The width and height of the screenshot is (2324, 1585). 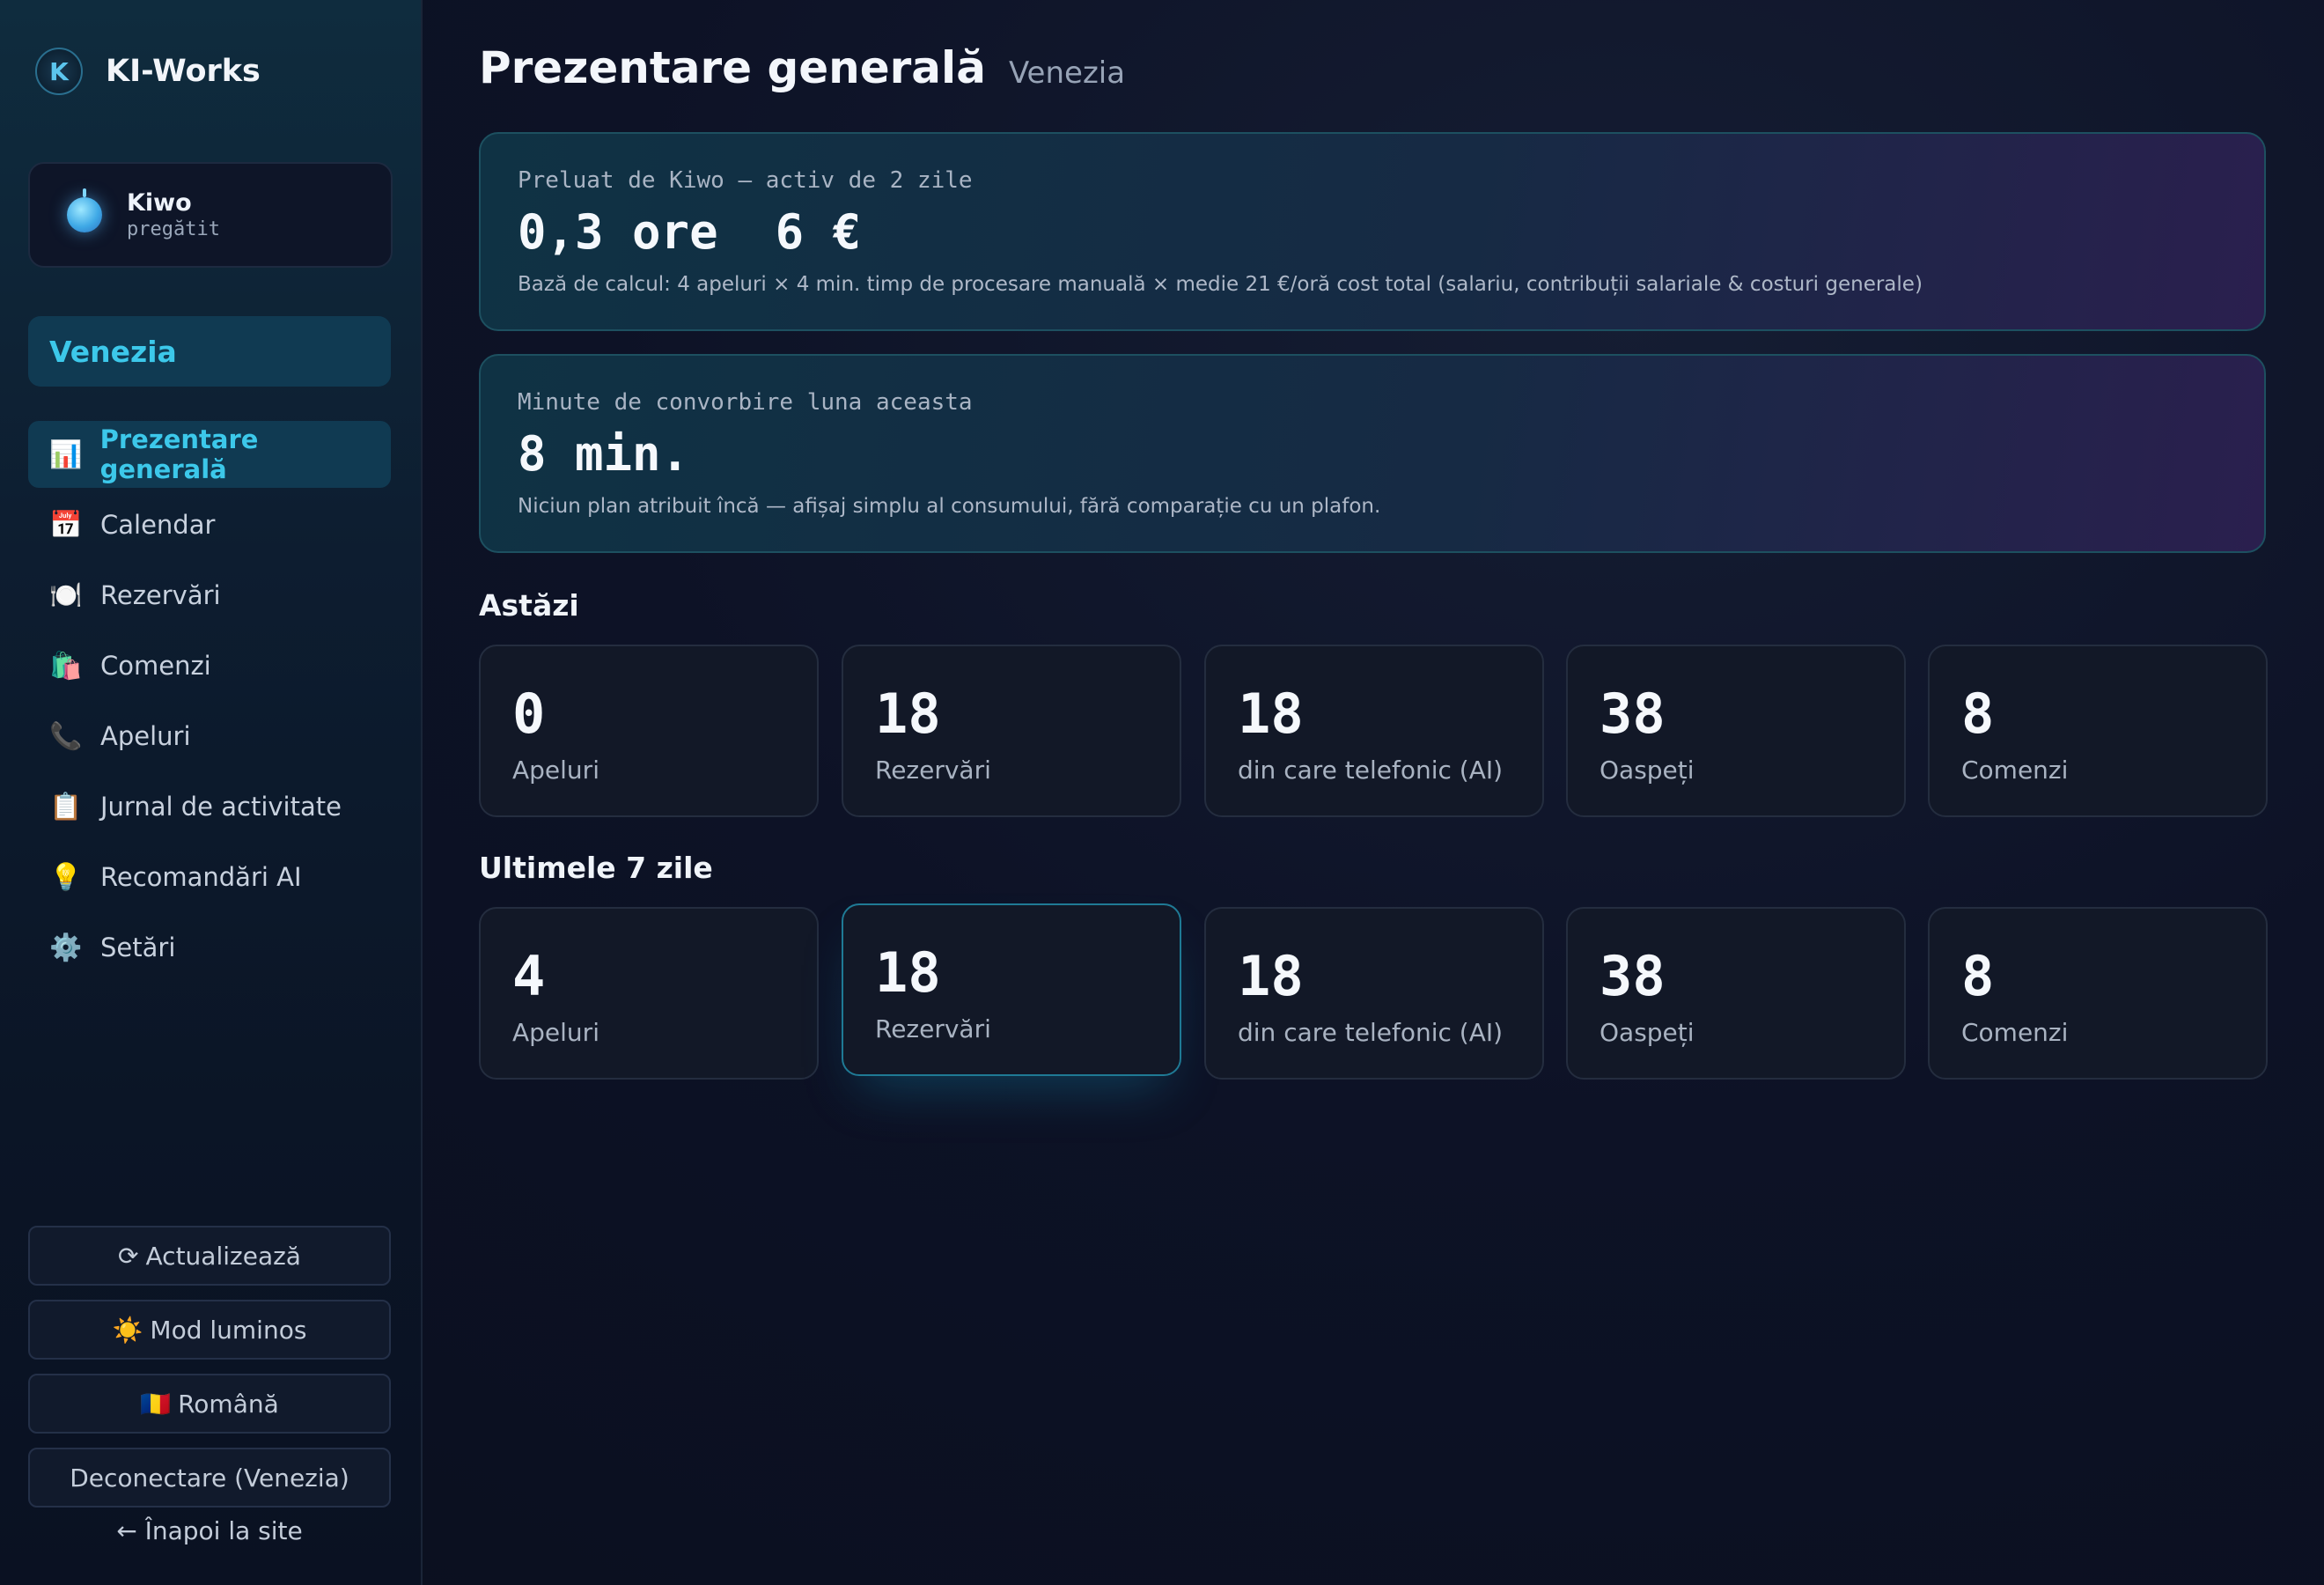 What do you see at coordinates (145, 736) in the screenshot?
I see `sidebar-item-label: Apeluri` at bounding box center [145, 736].